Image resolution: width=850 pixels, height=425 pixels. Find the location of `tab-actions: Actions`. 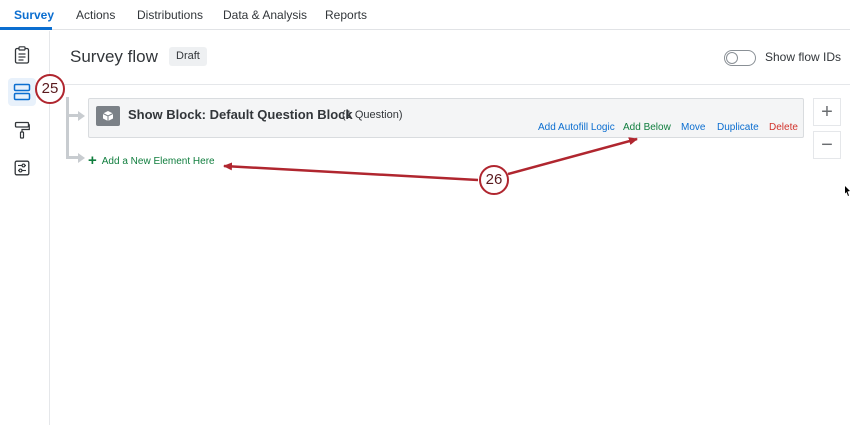

tab-actions: Actions is located at coordinates (95, 15).